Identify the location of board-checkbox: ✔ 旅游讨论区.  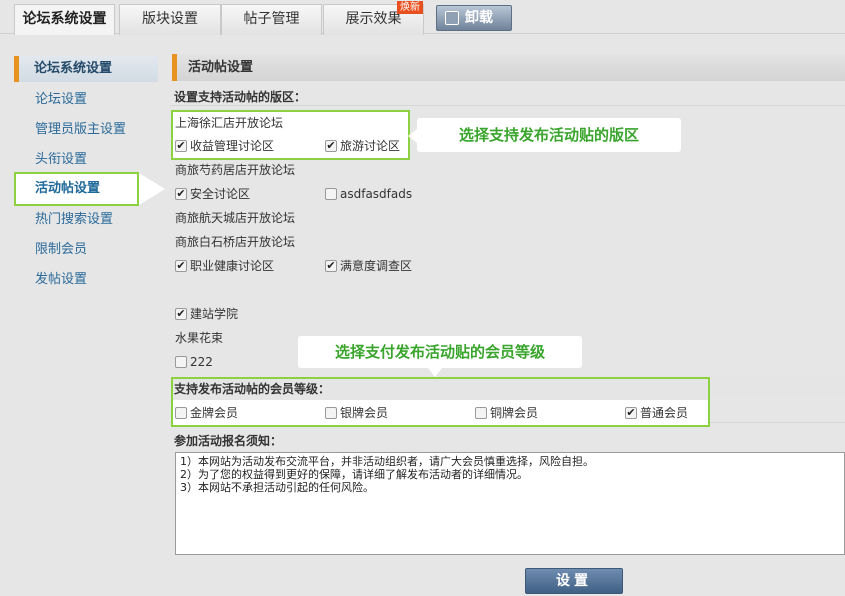
(362, 146).